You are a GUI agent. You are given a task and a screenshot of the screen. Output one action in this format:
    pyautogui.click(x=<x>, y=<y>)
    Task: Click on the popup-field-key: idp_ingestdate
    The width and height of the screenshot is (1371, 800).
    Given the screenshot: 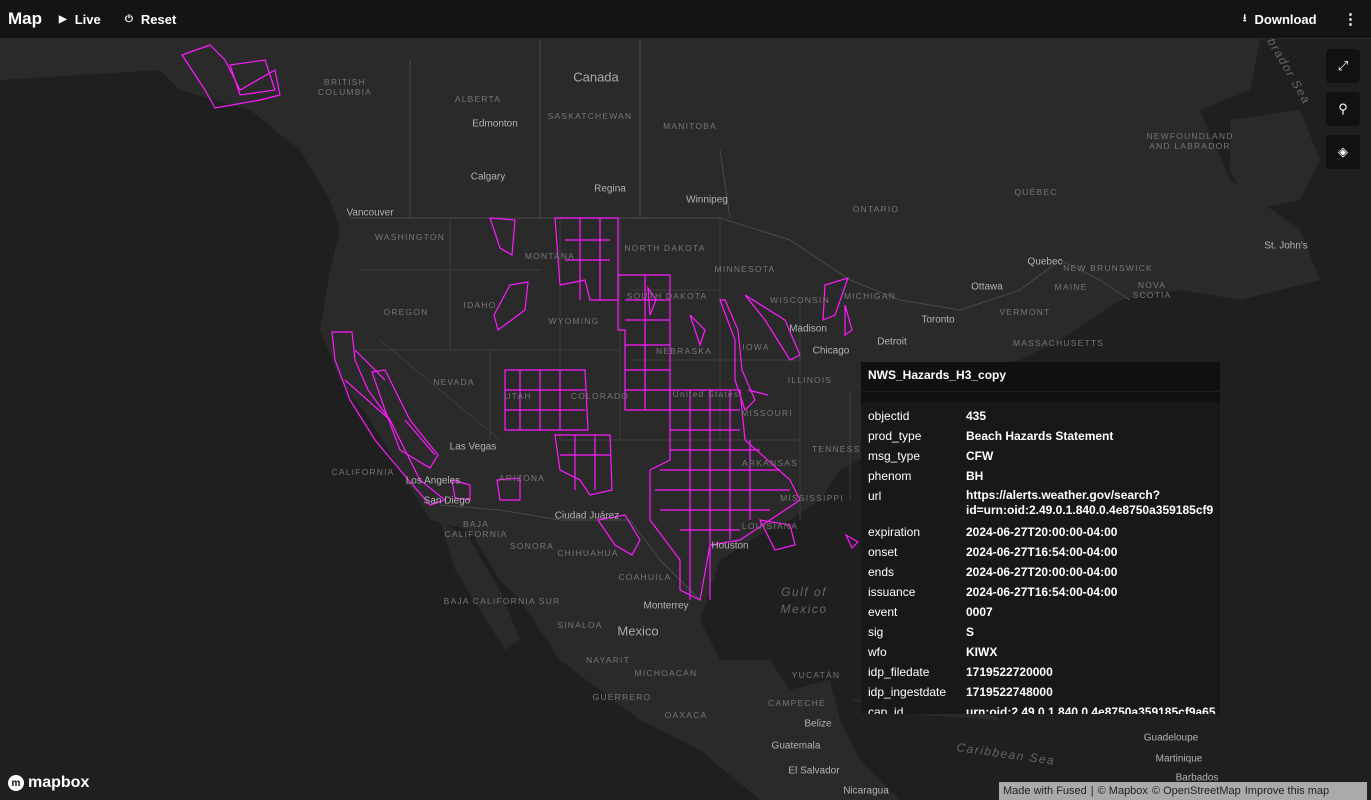 What is the action you would take?
    pyautogui.click(x=907, y=692)
    